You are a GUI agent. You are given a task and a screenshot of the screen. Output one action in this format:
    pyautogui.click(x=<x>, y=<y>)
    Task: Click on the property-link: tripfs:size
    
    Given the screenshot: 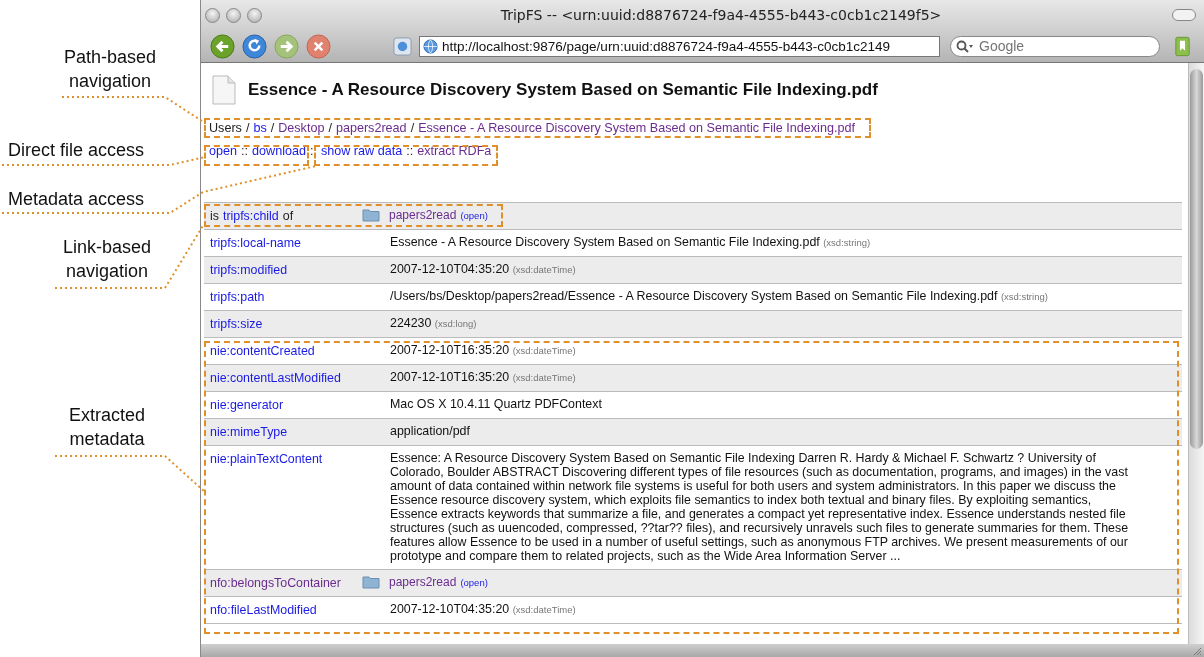 What is the action you would take?
    pyautogui.click(x=236, y=324)
    